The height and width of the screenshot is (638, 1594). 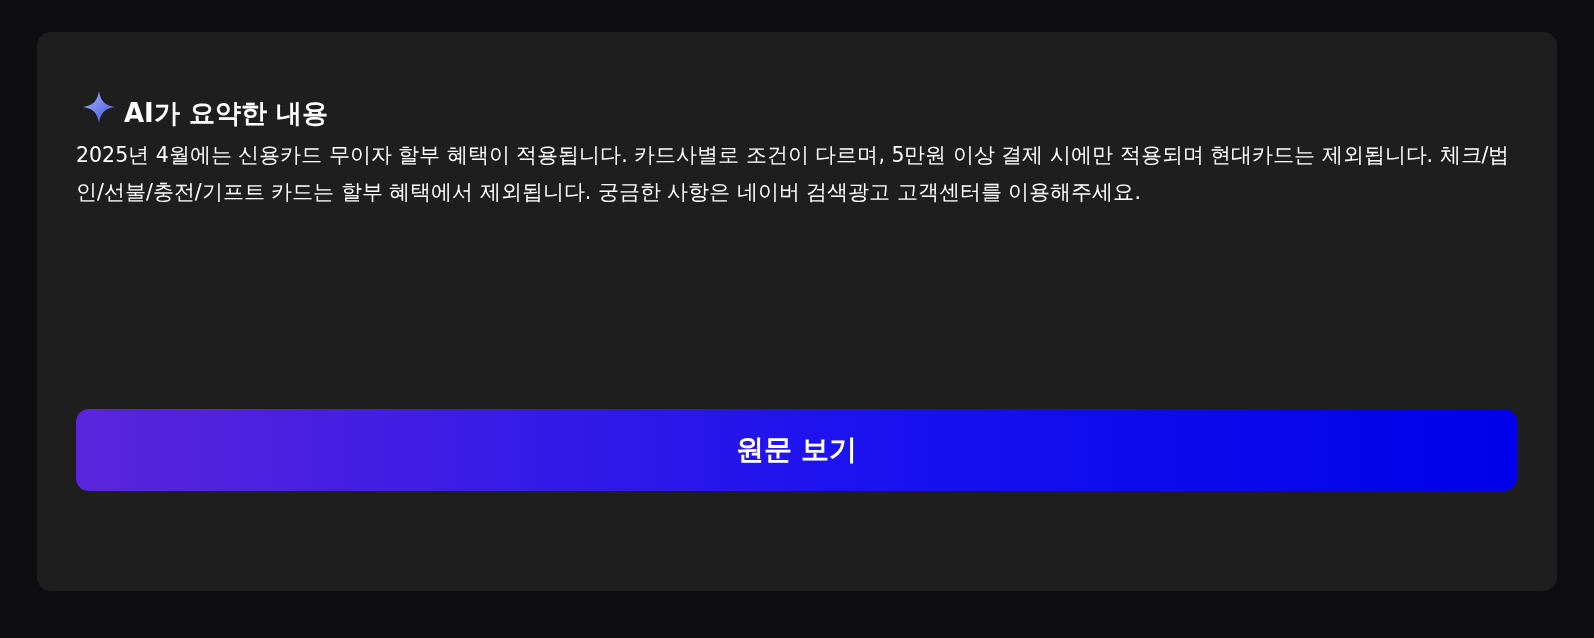 What do you see at coordinates (226, 113) in the screenshot?
I see `summary-title: AI가 요약한 내용` at bounding box center [226, 113].